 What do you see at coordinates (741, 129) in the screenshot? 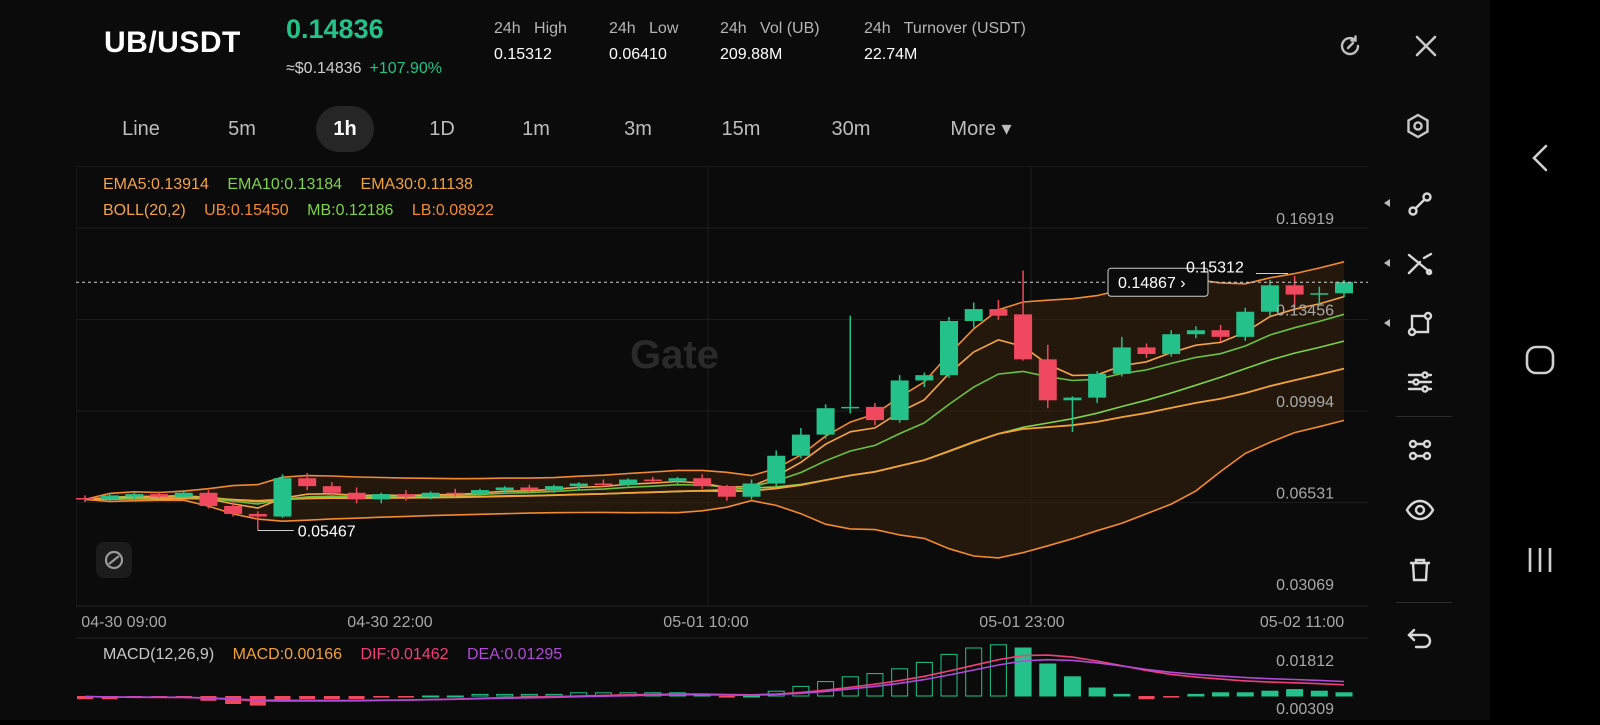
I see `tab-15m: 15m` at bounding box center [741, 129].